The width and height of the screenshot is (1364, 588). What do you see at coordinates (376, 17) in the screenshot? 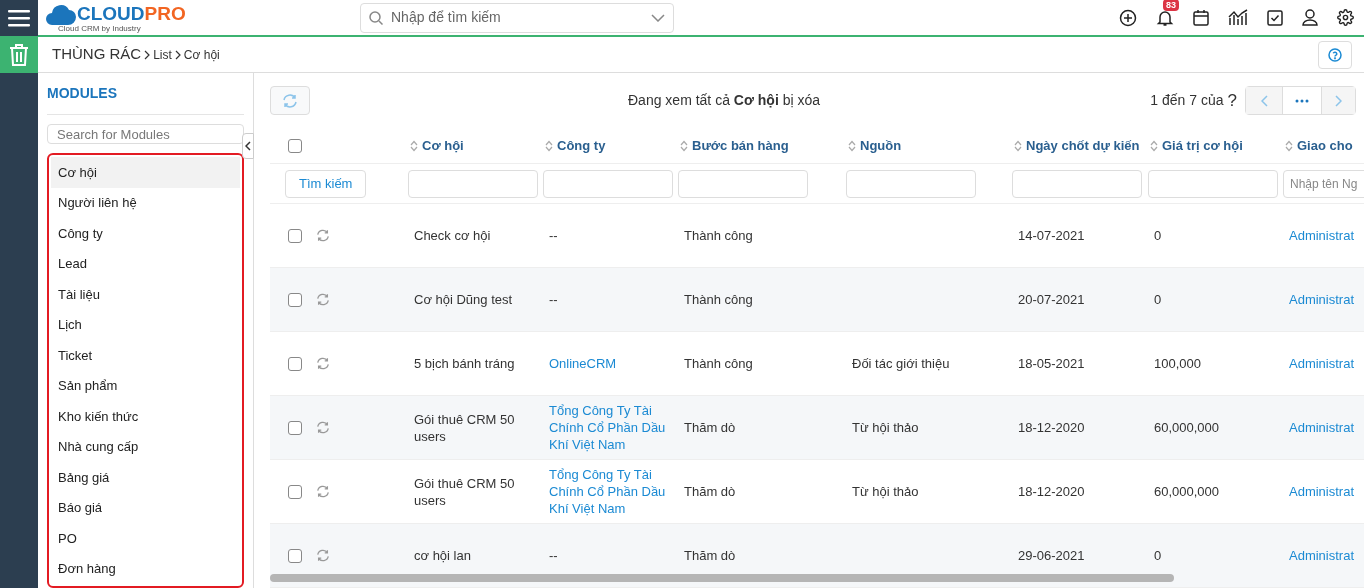
I see `search-icon` at bounding box center [376, 17].